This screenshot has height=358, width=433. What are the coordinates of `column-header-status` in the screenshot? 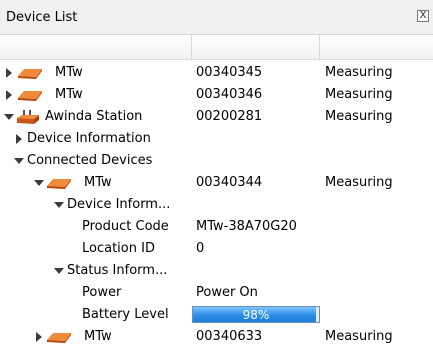 It's located at (376, 47).